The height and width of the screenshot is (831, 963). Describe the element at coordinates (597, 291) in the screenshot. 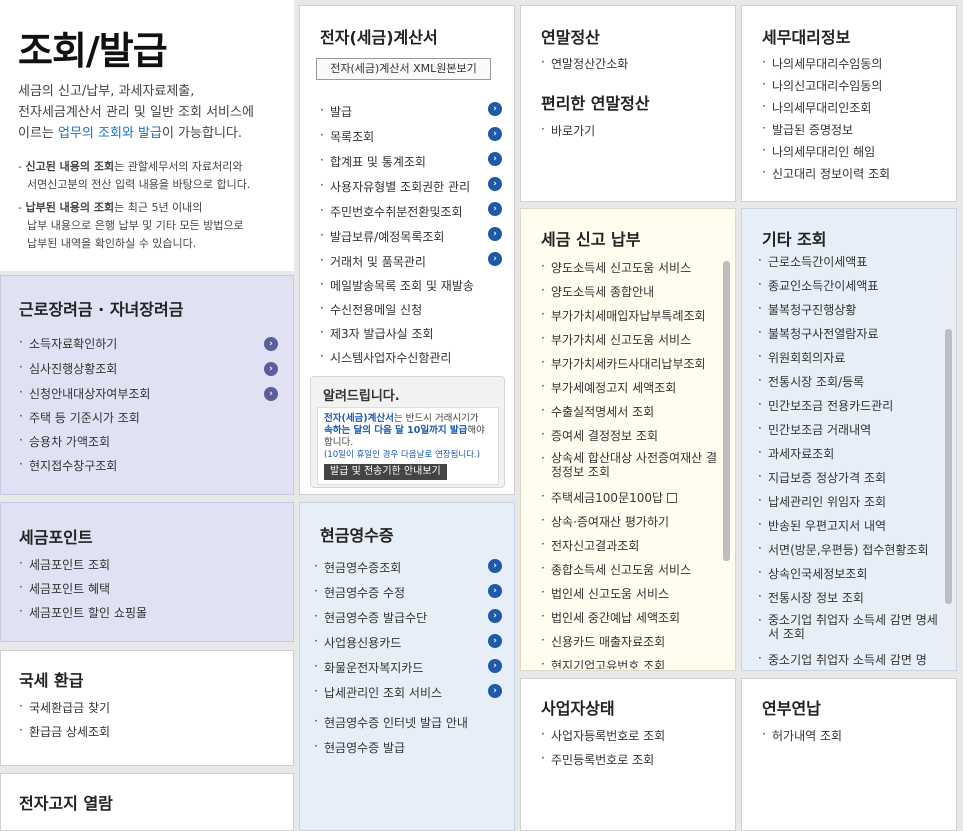

I see `list-item: 양도소득세 종합안내` at that location.